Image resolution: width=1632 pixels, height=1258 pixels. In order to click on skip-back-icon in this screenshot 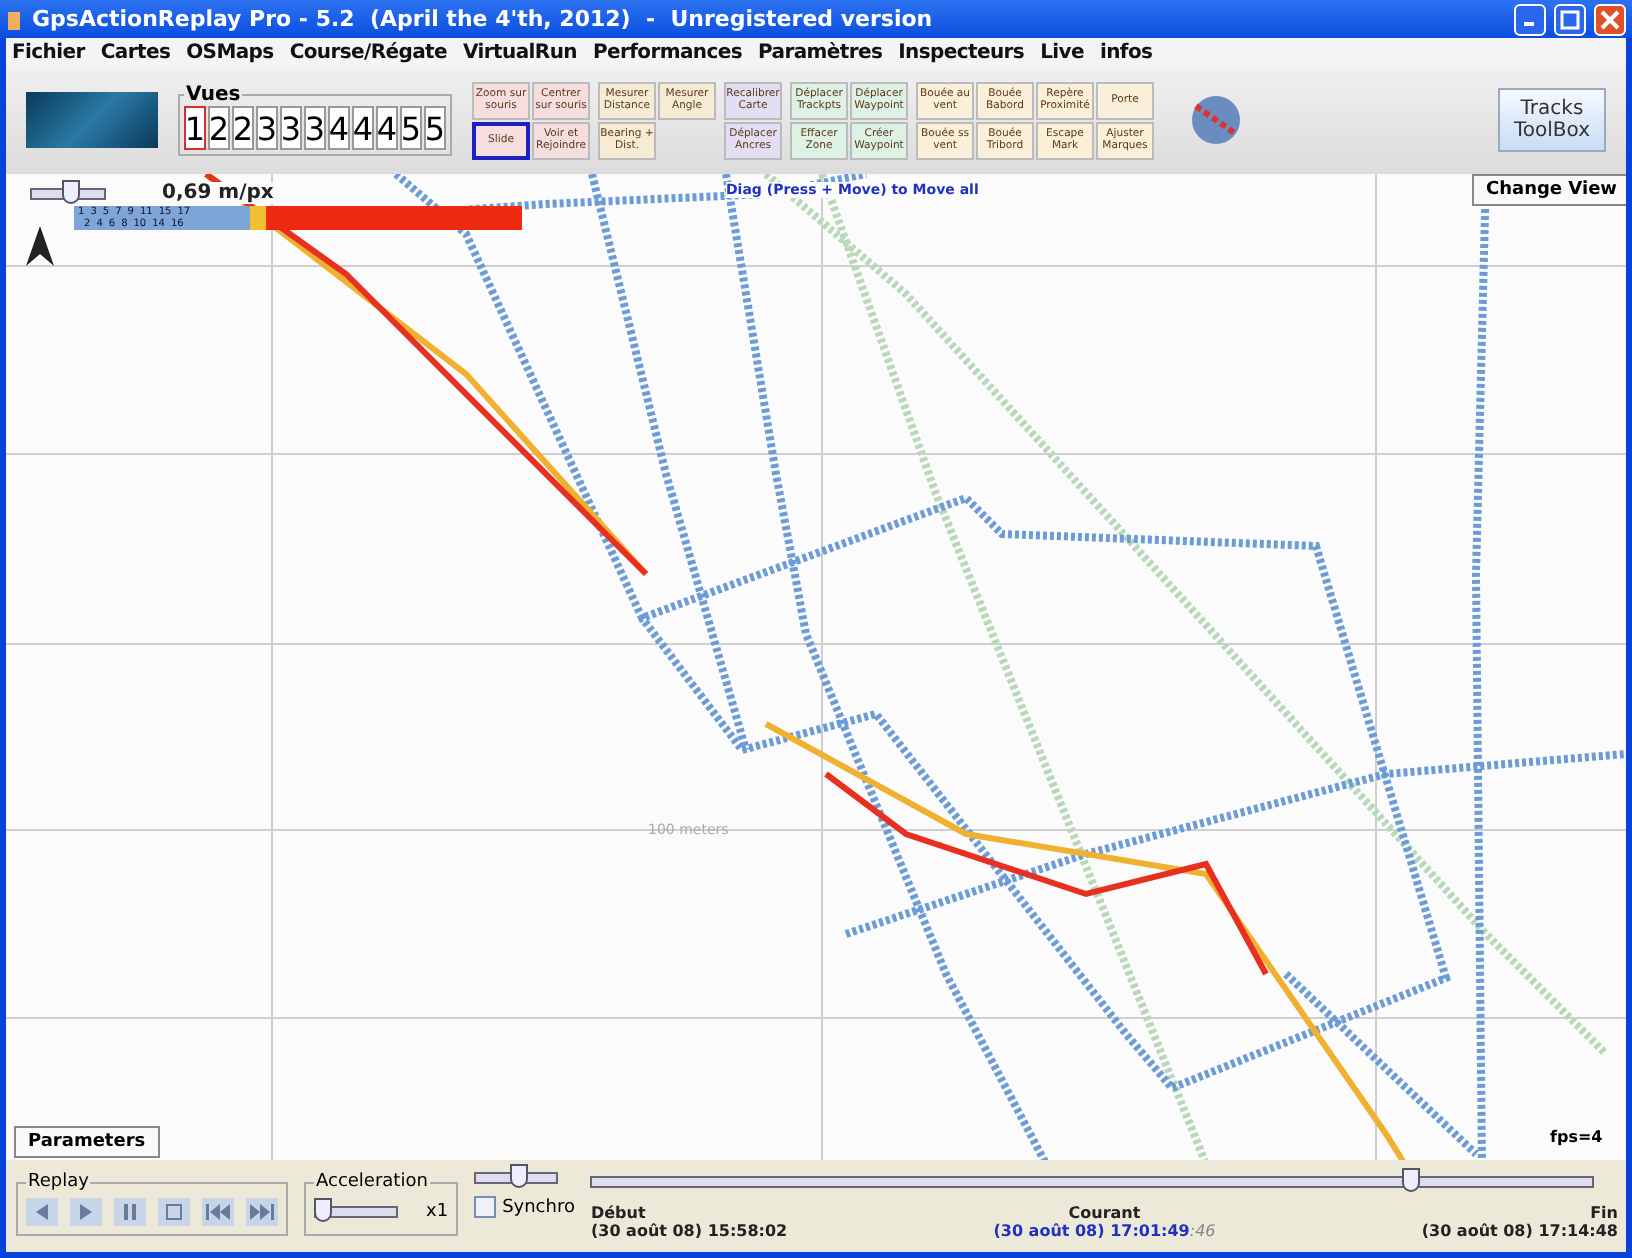, I will do `click(218, 1211)`.